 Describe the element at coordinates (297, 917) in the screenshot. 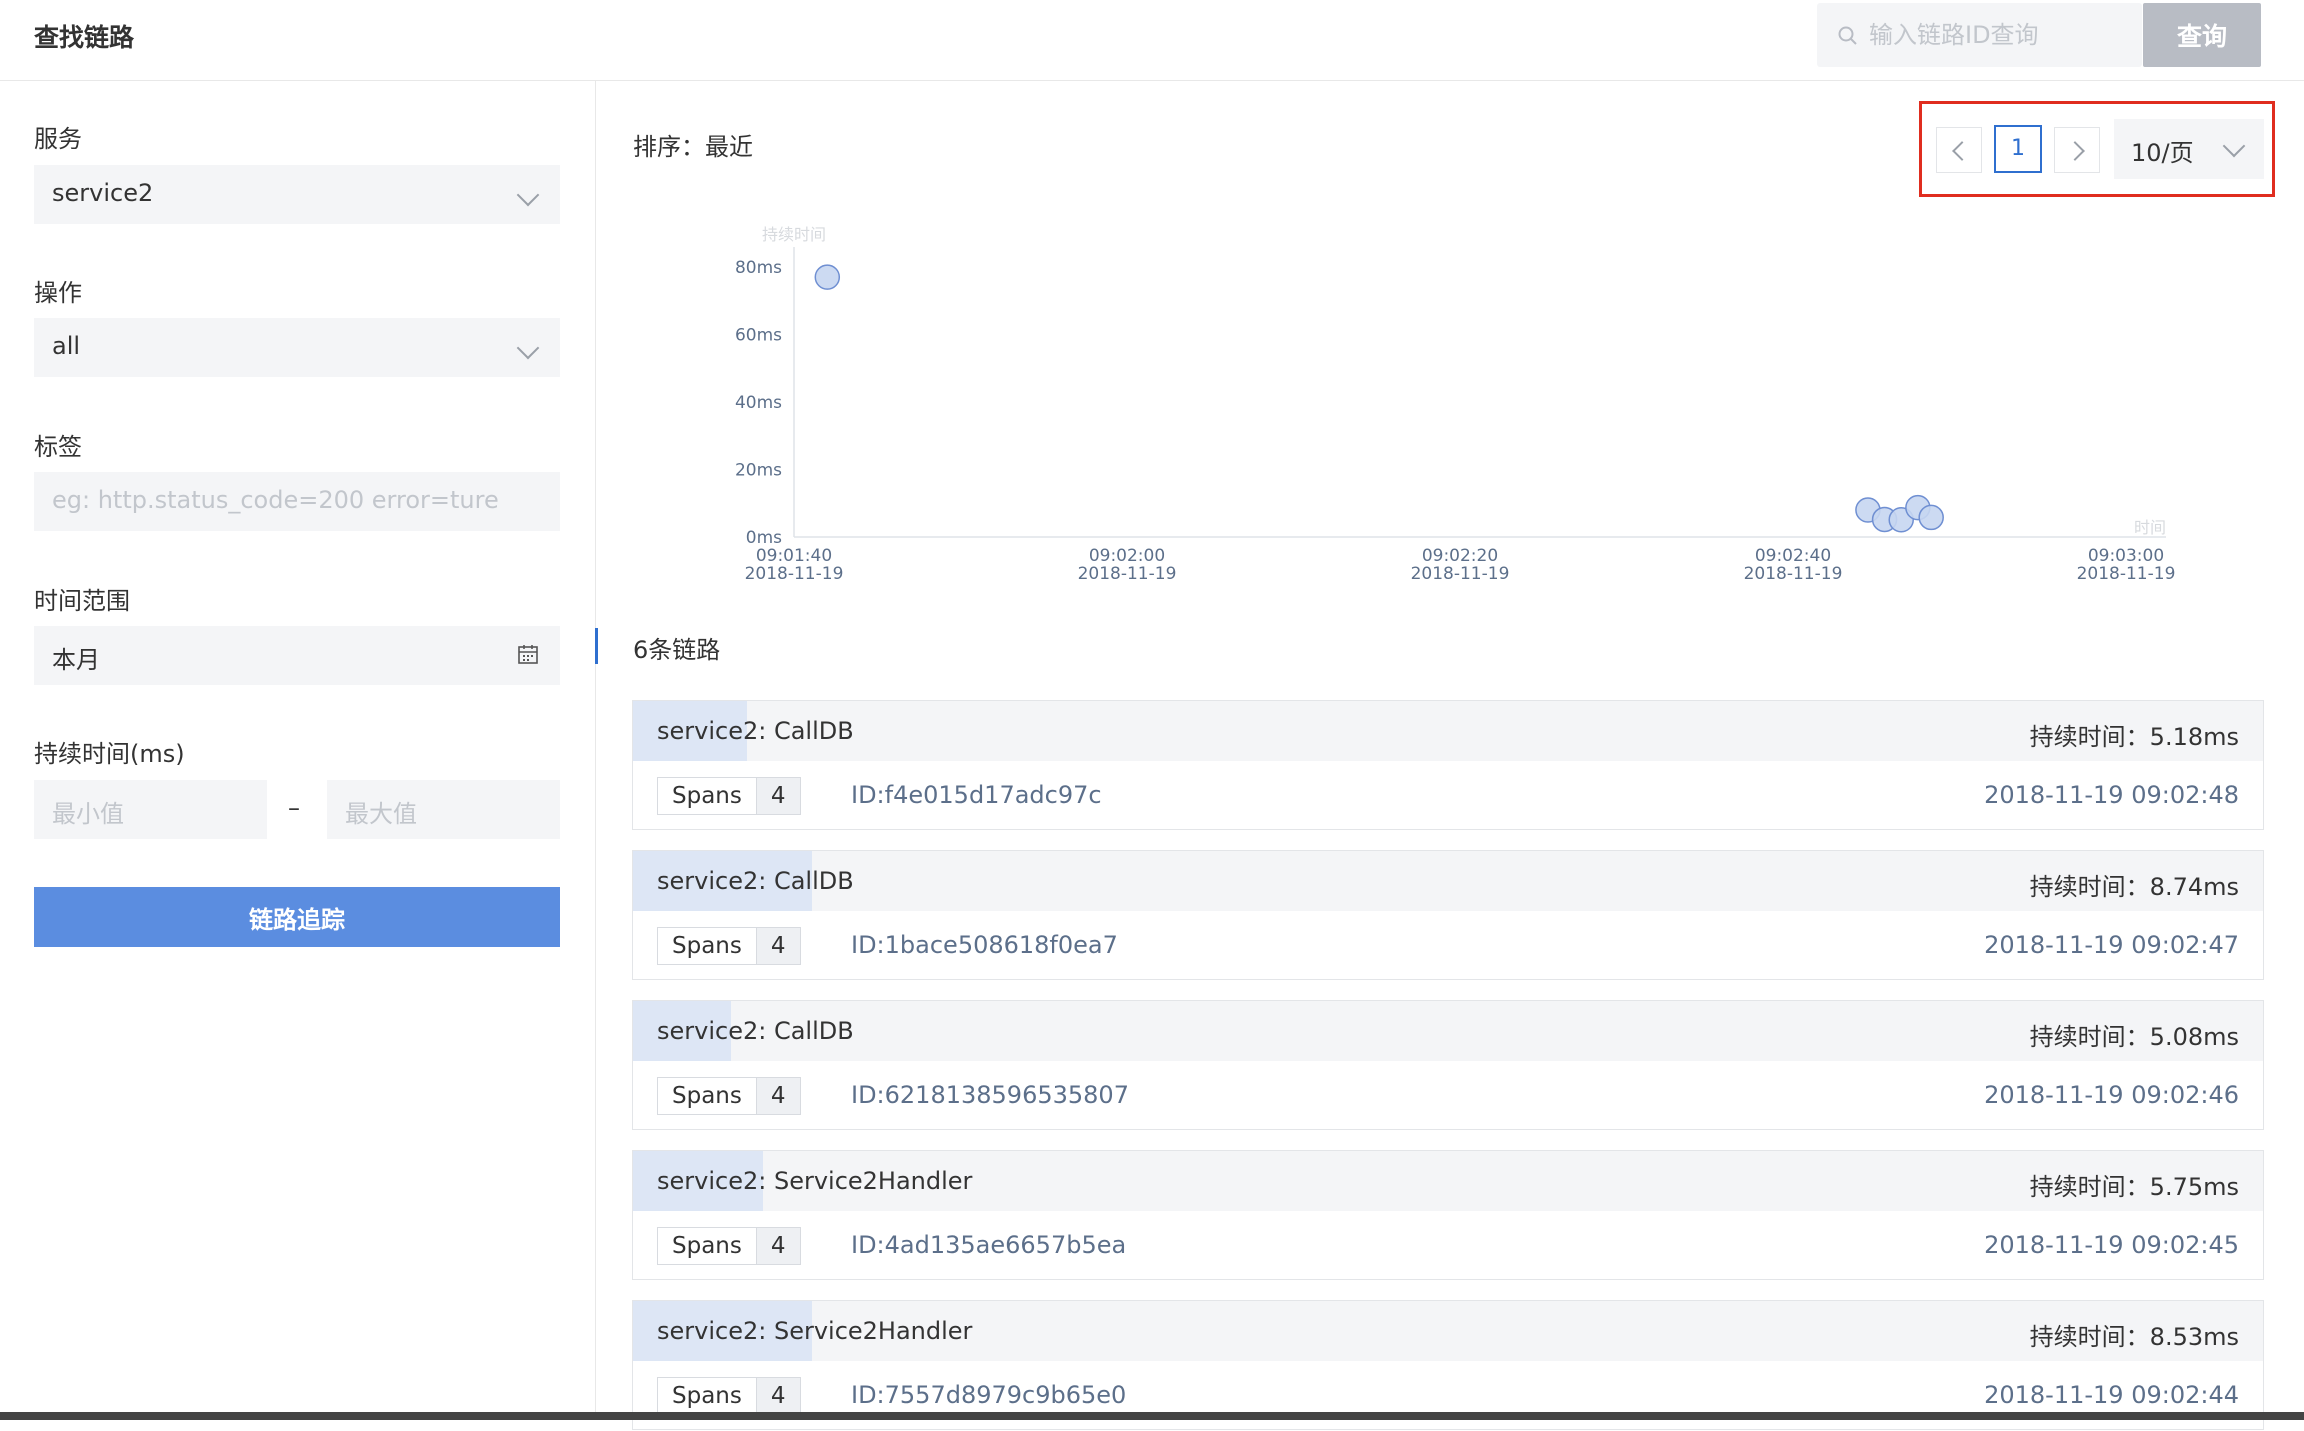

I see `trace-search-button: 链路追踪` at that location.